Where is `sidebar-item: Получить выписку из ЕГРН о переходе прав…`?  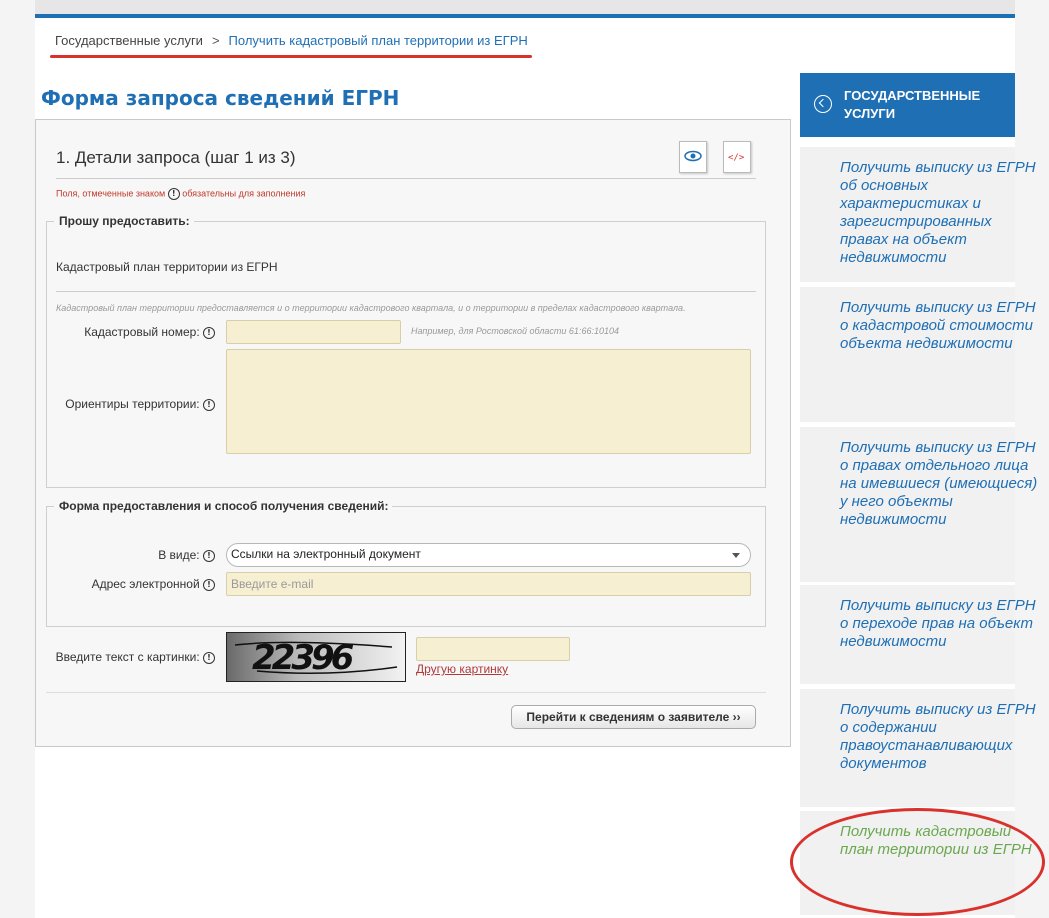 sidebar-item: Получить выписку из ЕГРН о переходе прав… is located at coordinates (918, 636).